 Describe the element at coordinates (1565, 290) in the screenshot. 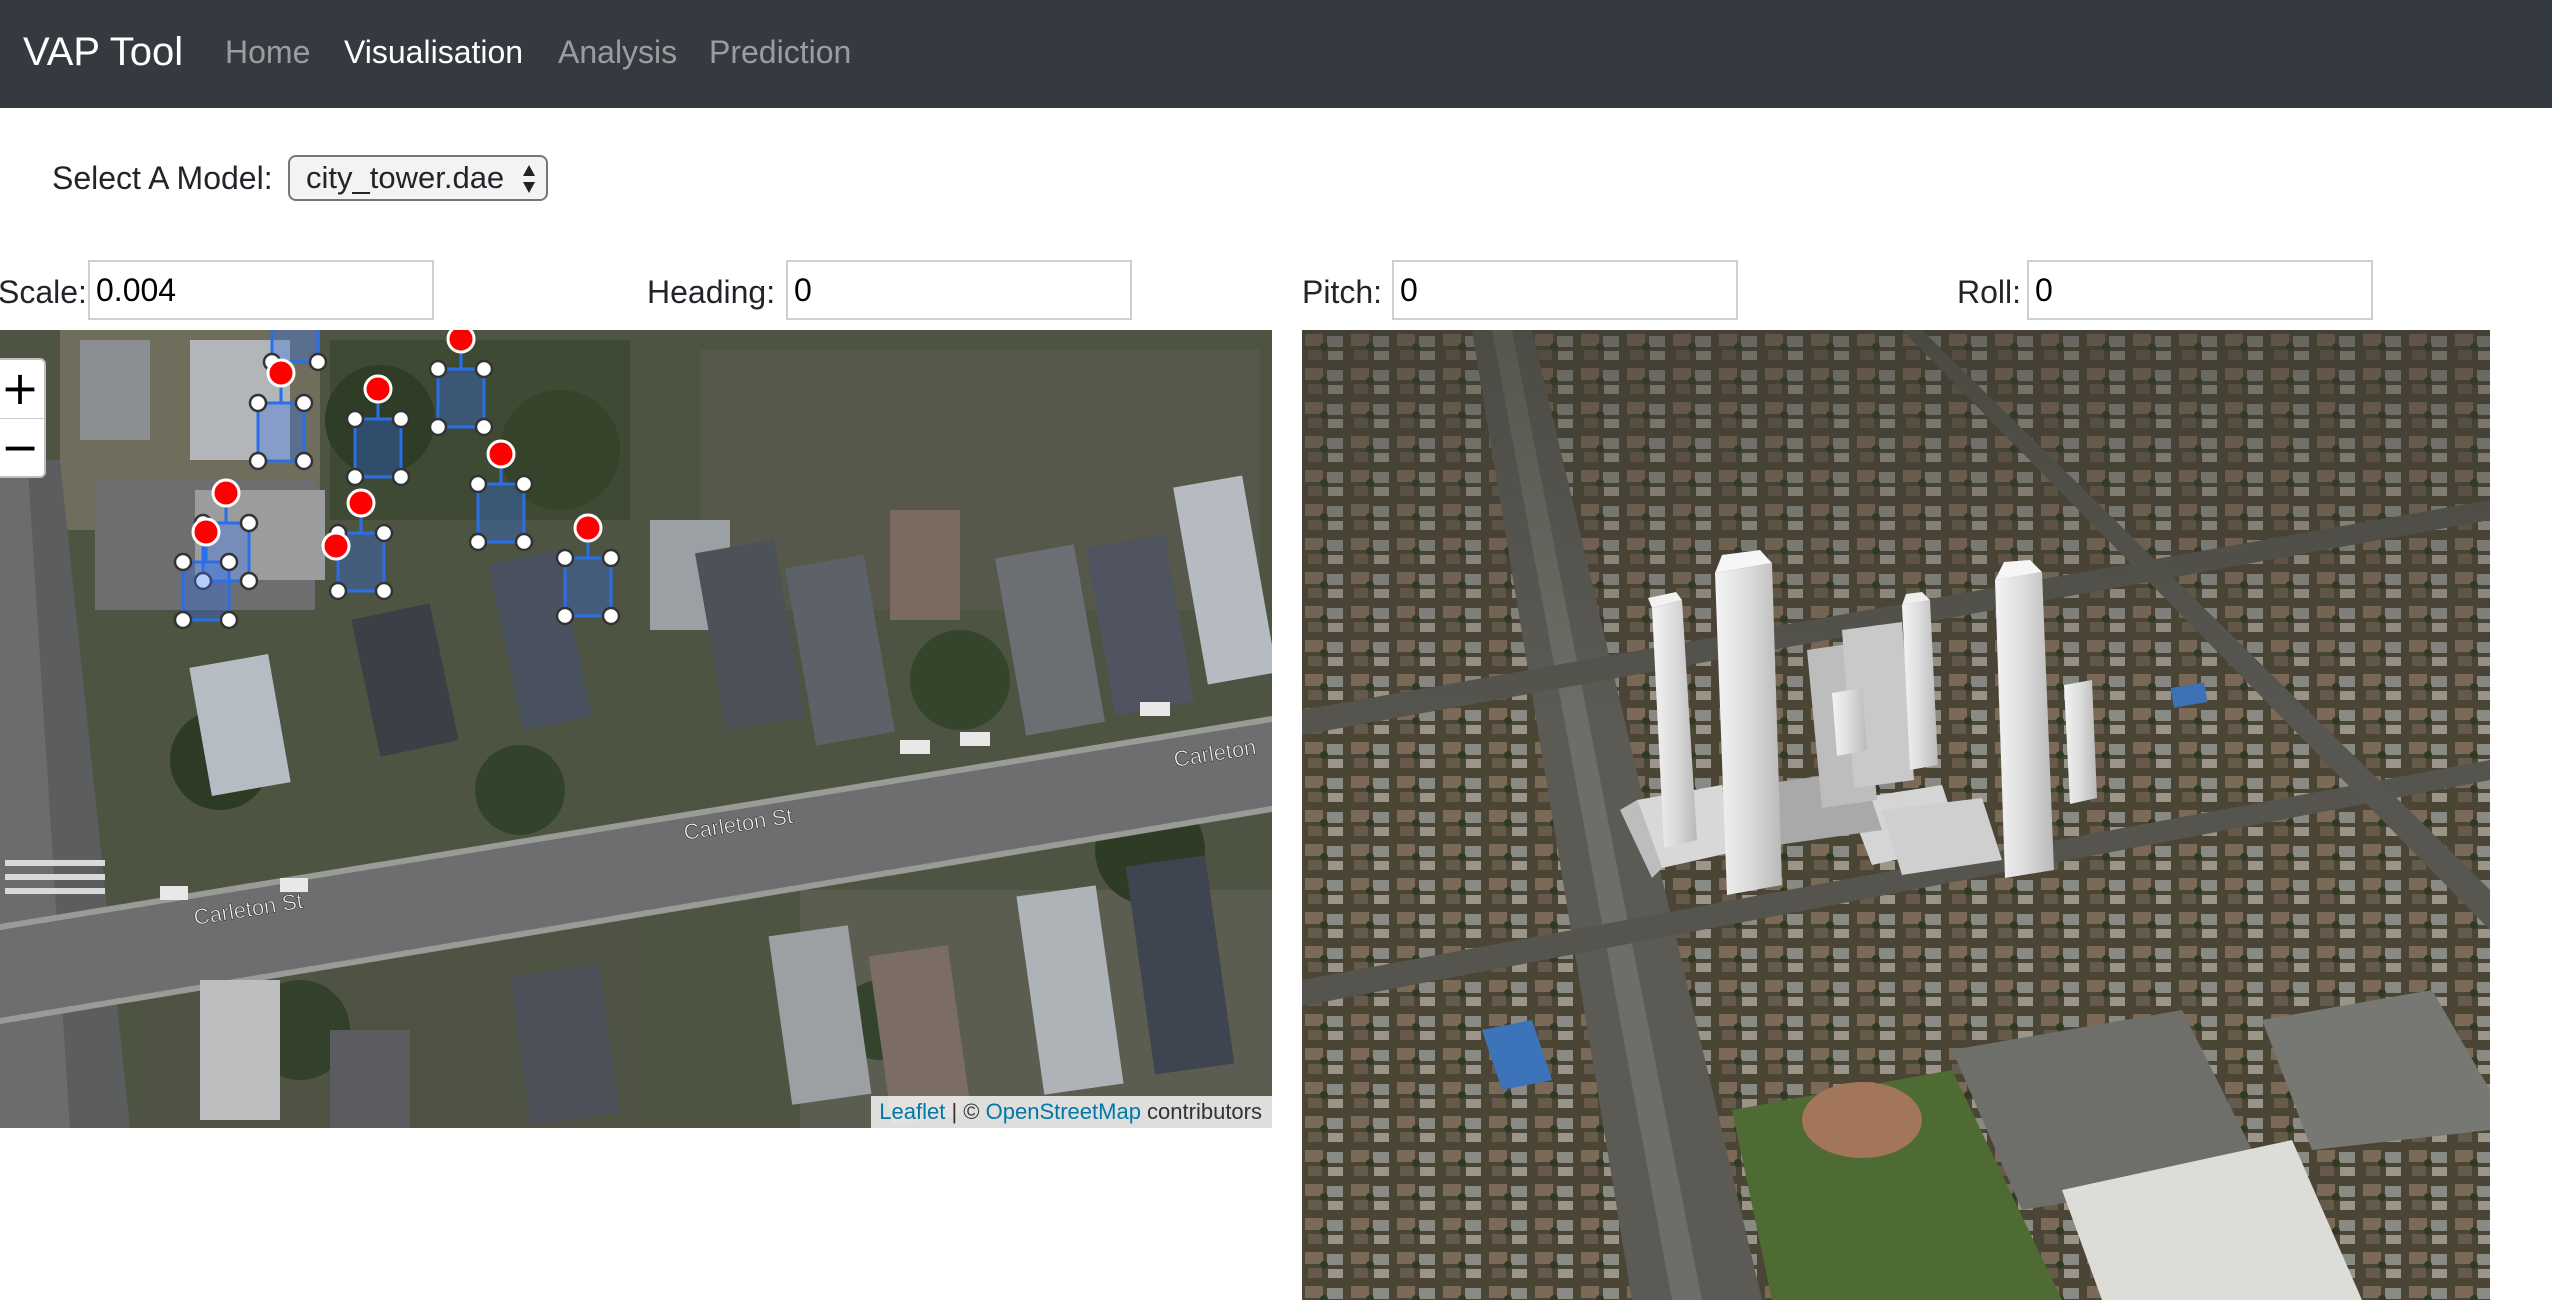

I see `pitch-input: 0` at that location.